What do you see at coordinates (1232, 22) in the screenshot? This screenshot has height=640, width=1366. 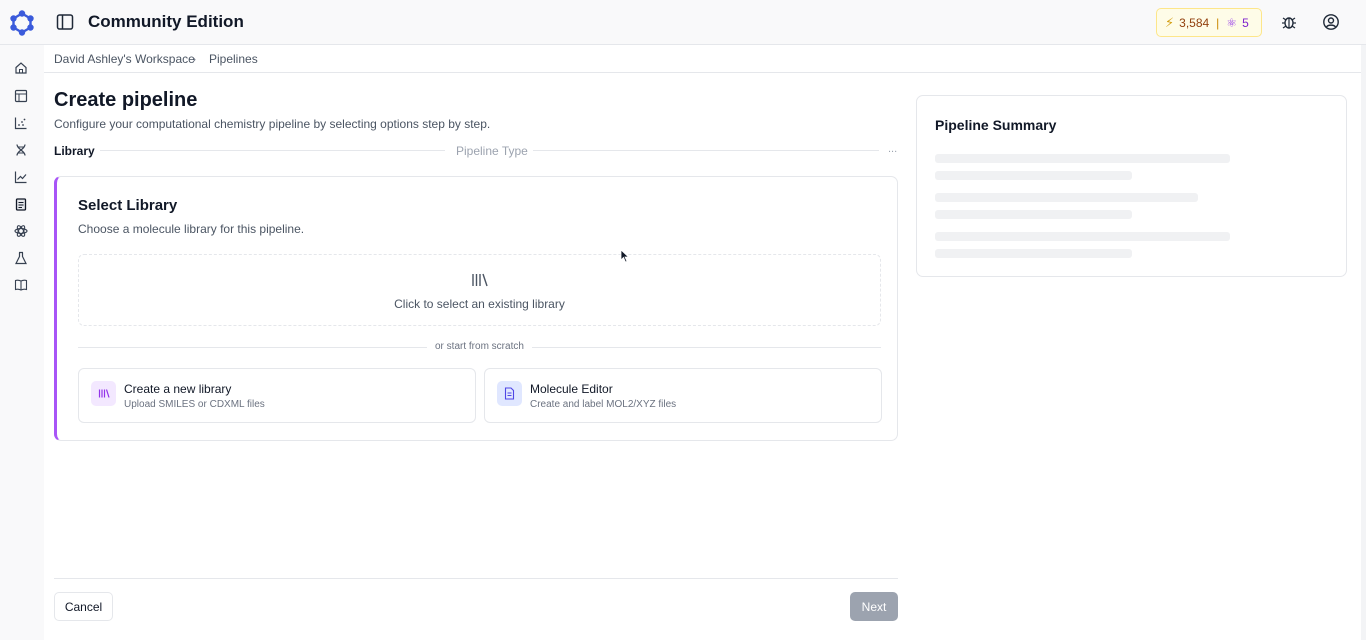 I see `atom-icon: ⚛` at bounding box center [1232, 22].